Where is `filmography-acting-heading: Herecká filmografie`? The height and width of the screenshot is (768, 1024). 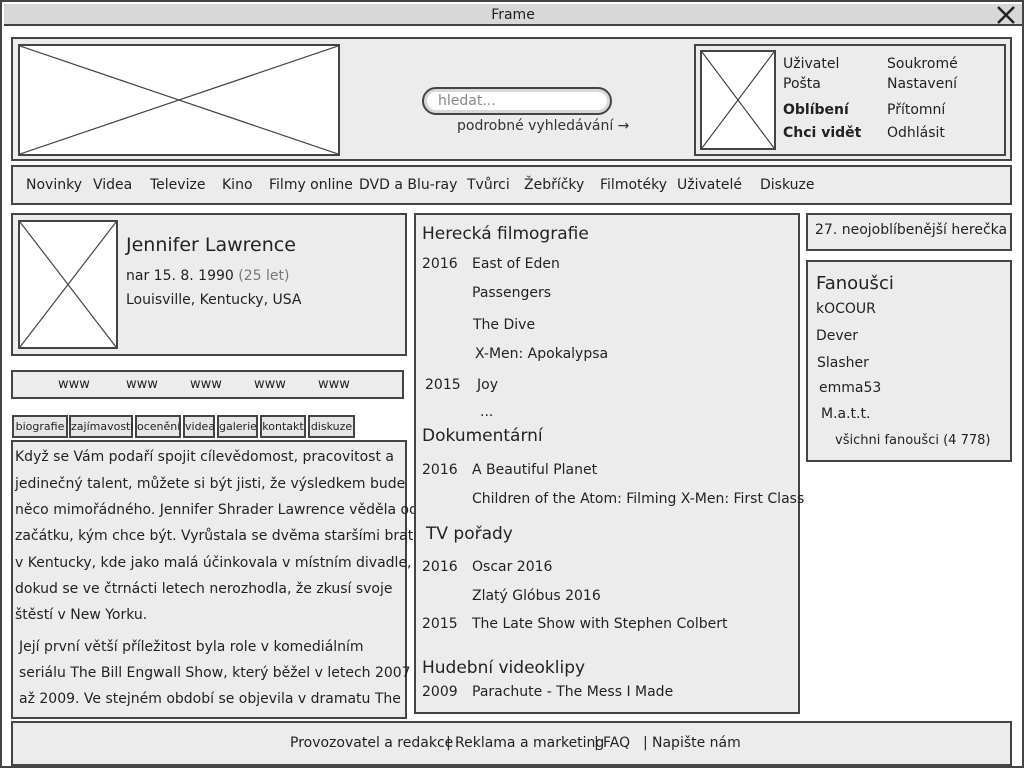
filmography-acting-heading: Herecká filmografie is located at coordinates (505, 234).